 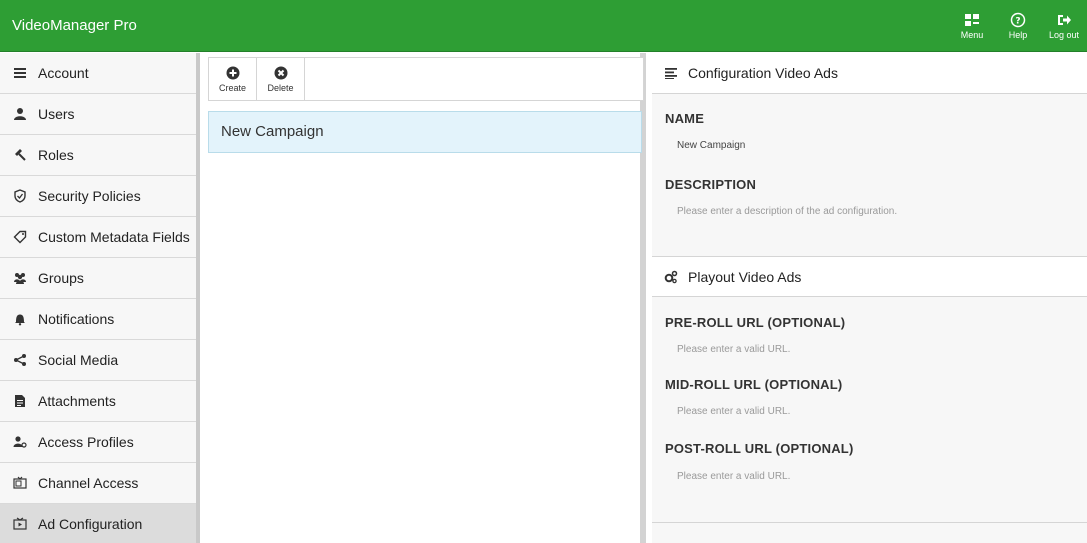 I want to click on logout-button: Log out, so click(x=1064, y=26).